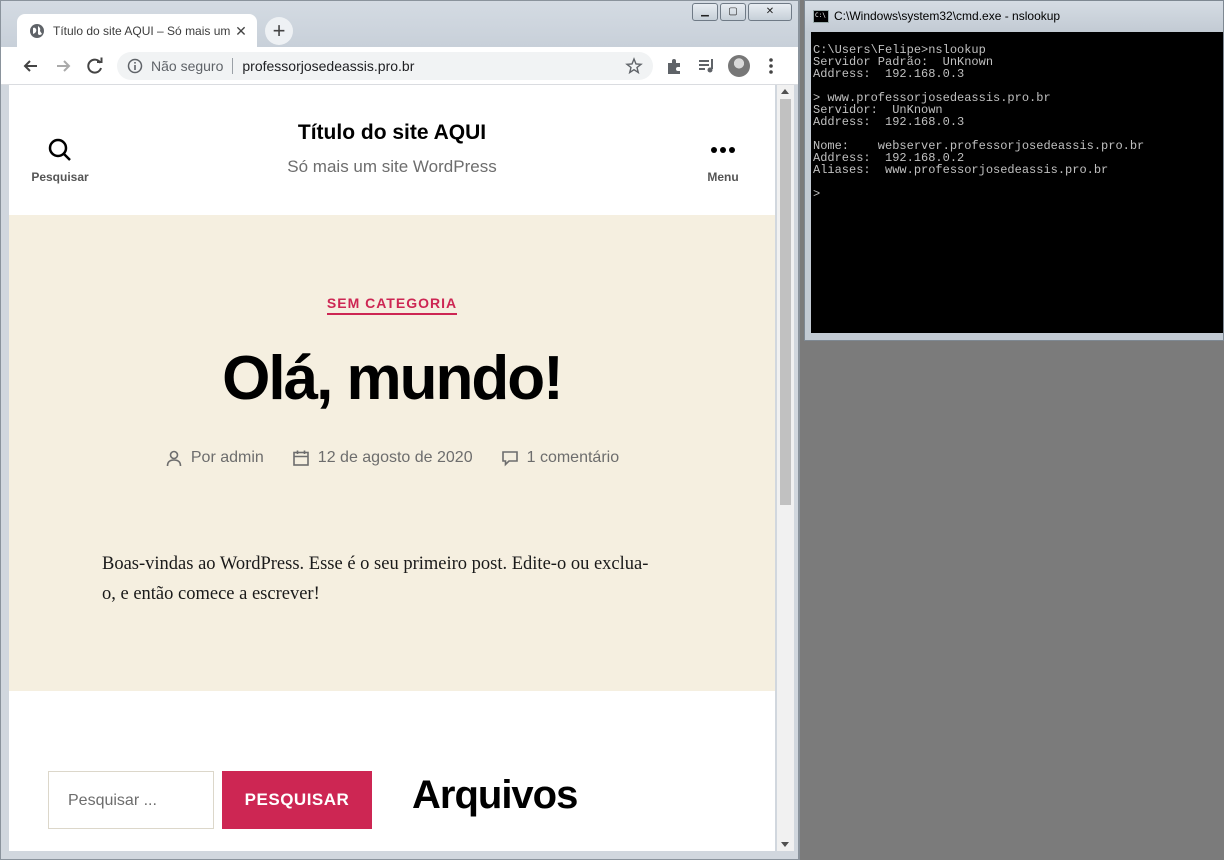 The image size is (1224, 860). Describe the element at coordinates (947, 16) in the screenshot. I see `cmd-title: C:\Windows\system32\cmd.exe - nslookup` at that location.